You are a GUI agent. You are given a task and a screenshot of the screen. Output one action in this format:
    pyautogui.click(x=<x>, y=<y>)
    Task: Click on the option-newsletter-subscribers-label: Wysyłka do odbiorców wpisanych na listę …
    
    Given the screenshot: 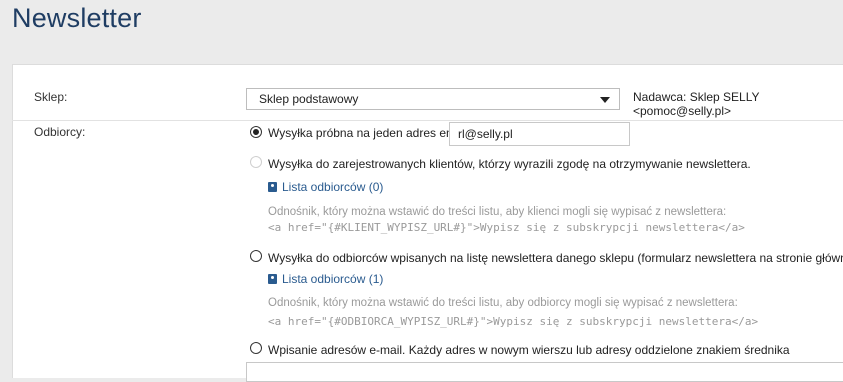 What is the action you would take?
    pyautogui.click(x=555, y=258)
    